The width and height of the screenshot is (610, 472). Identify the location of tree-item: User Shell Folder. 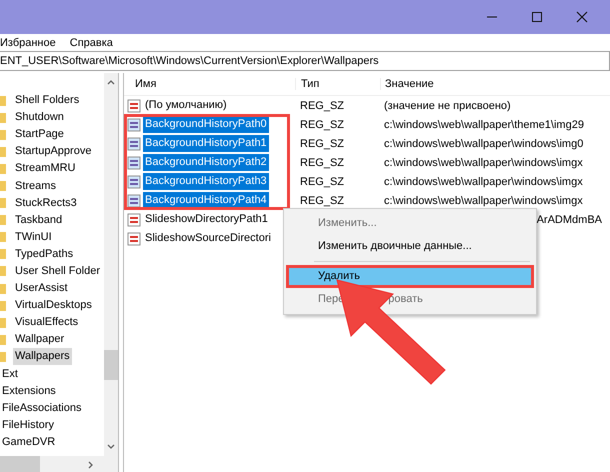
(57, 271).